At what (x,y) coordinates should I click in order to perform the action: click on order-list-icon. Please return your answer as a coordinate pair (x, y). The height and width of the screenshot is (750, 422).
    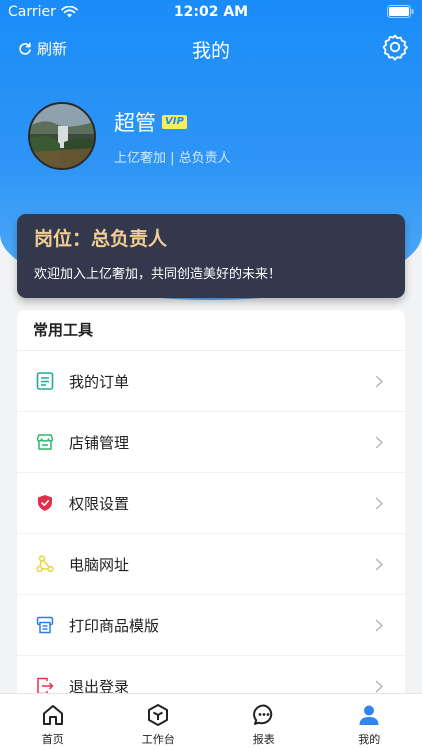
    Looking at the image, I should click on (45, 381).